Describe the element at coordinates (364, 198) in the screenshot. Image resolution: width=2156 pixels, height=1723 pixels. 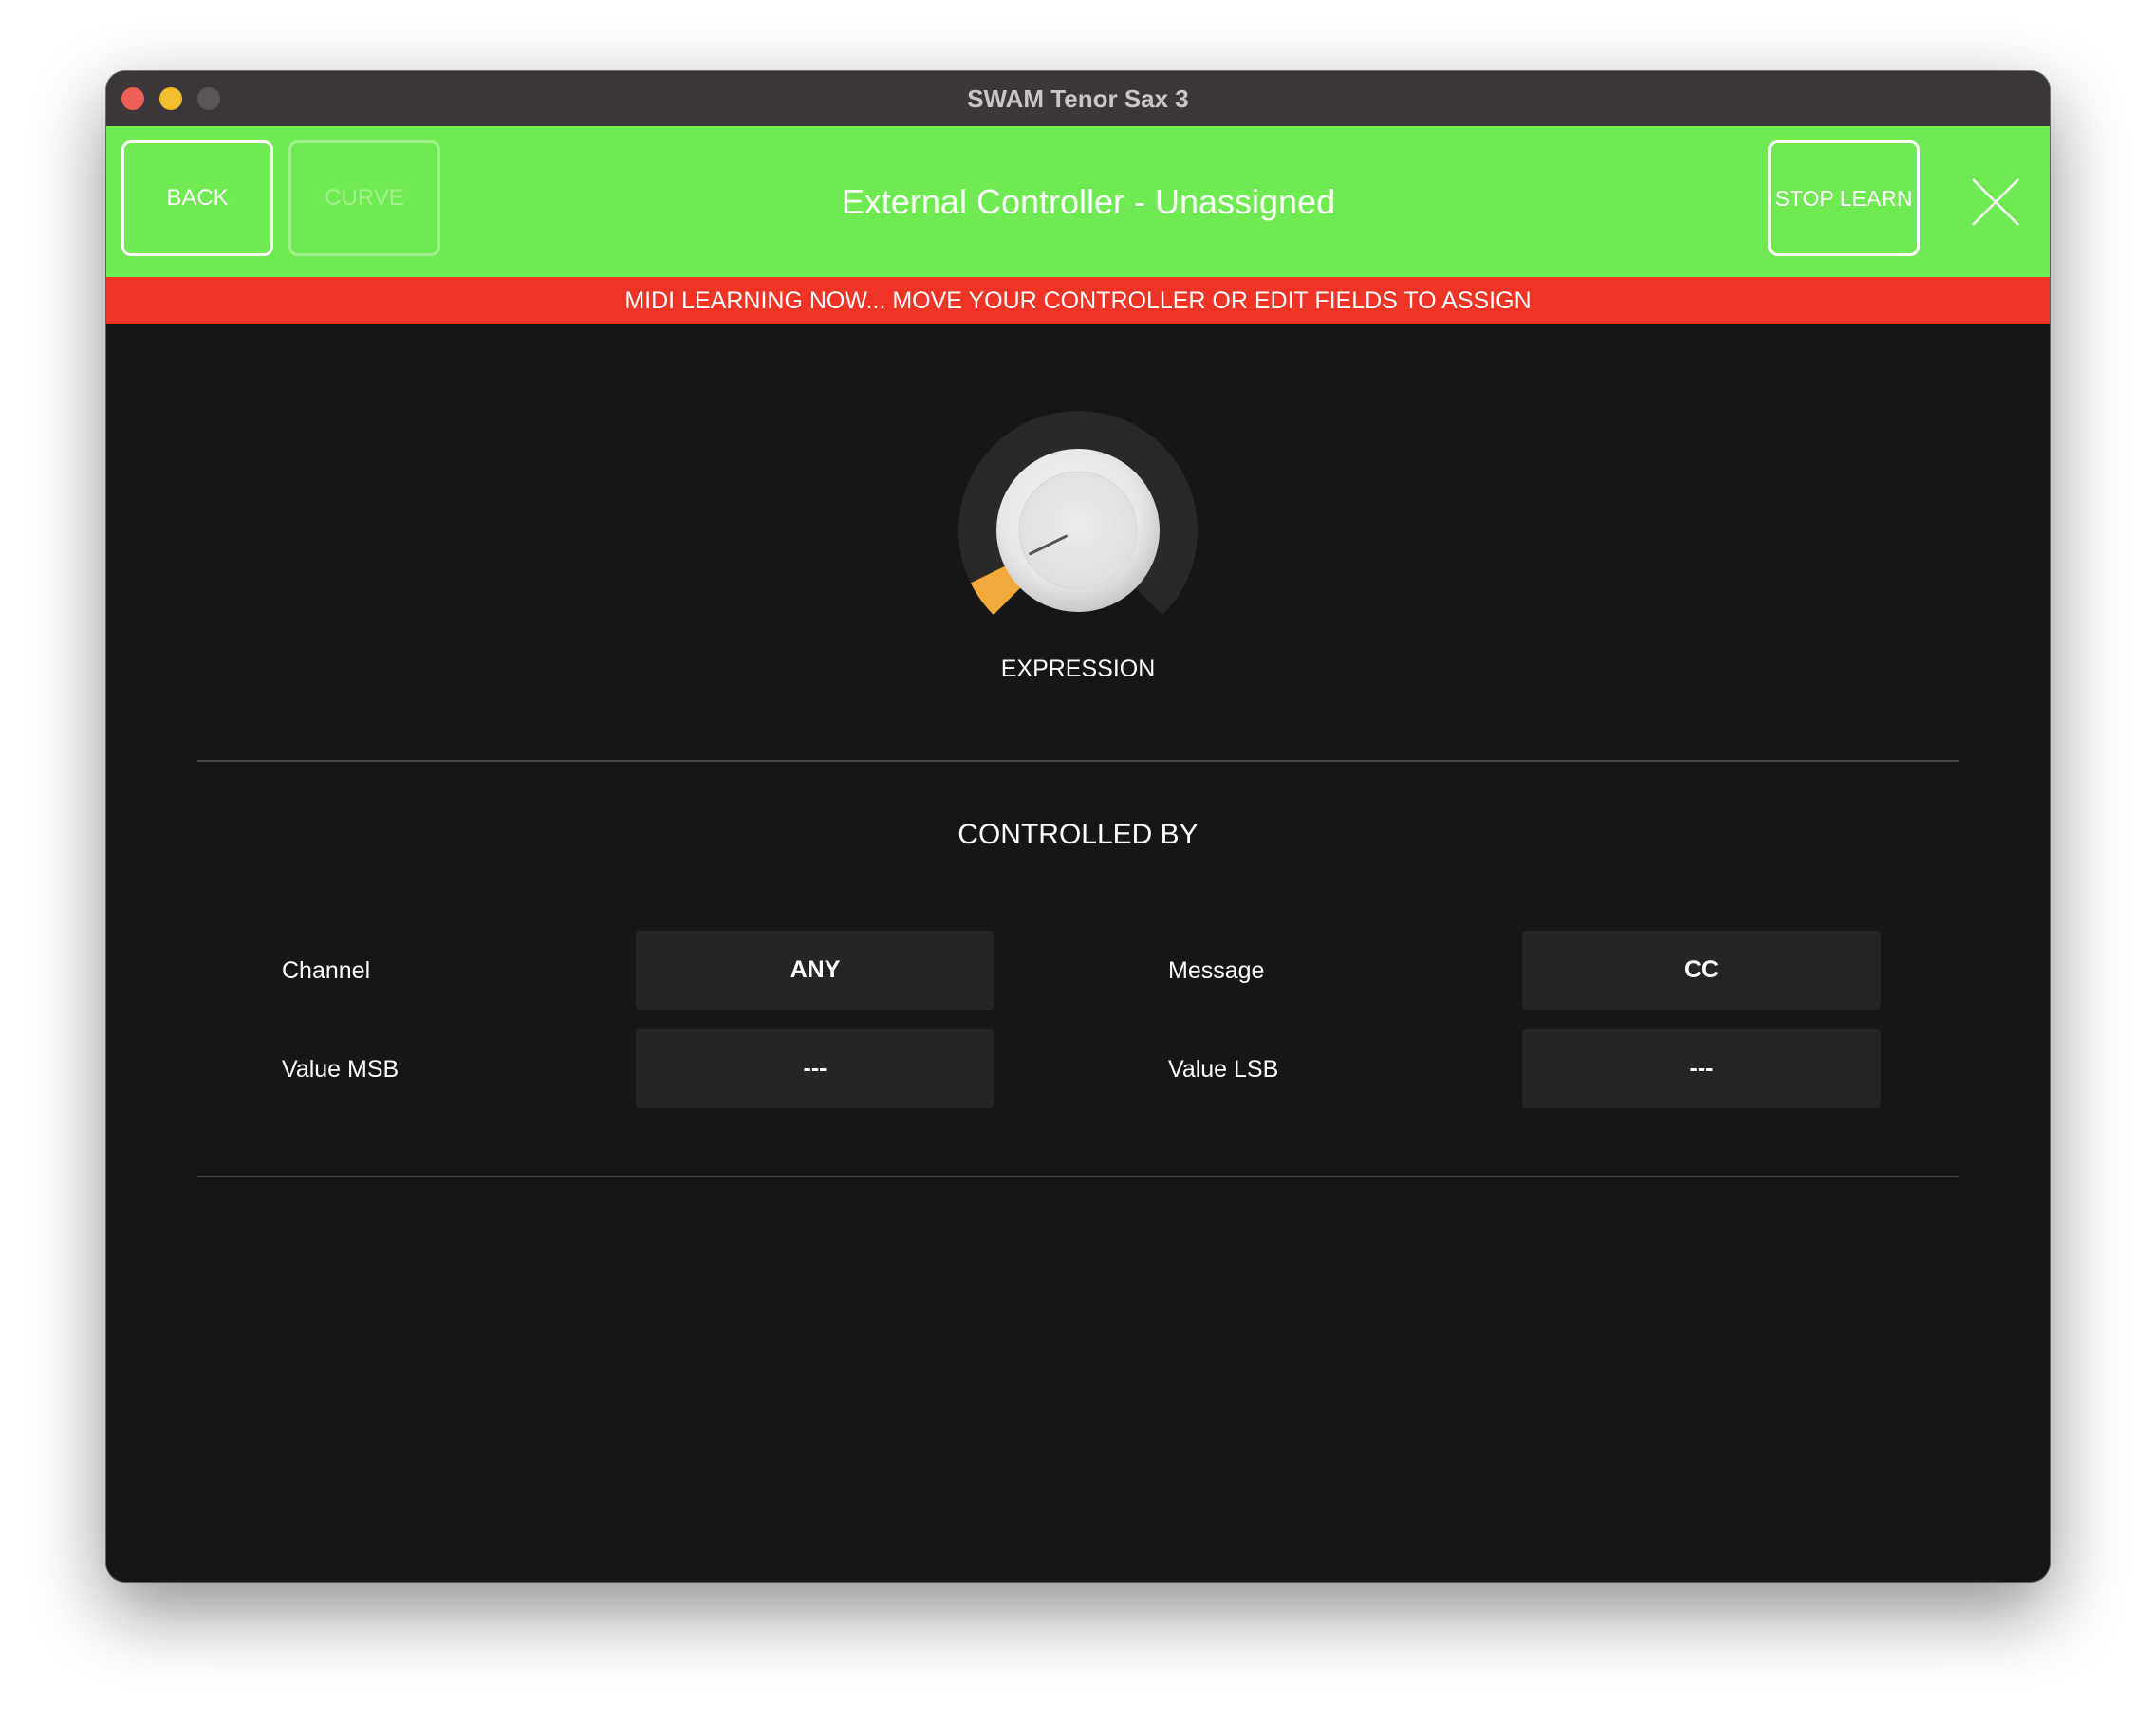
I see `curve-button: CURVE` at that location.